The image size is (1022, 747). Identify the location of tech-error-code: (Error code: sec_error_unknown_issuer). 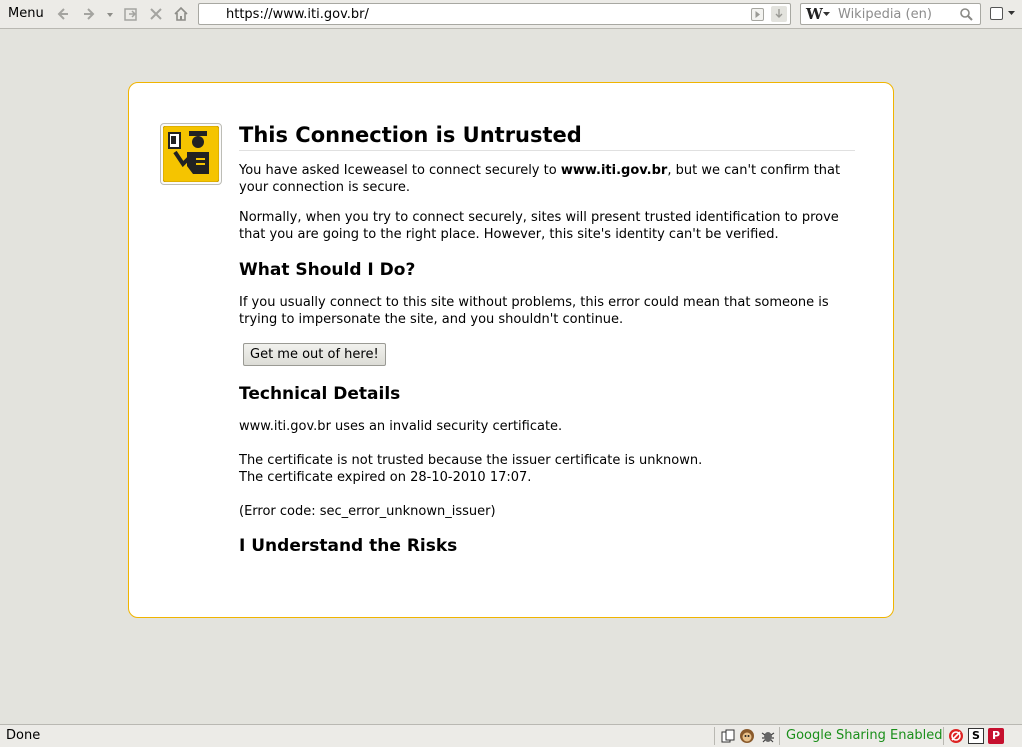
(367, 511).